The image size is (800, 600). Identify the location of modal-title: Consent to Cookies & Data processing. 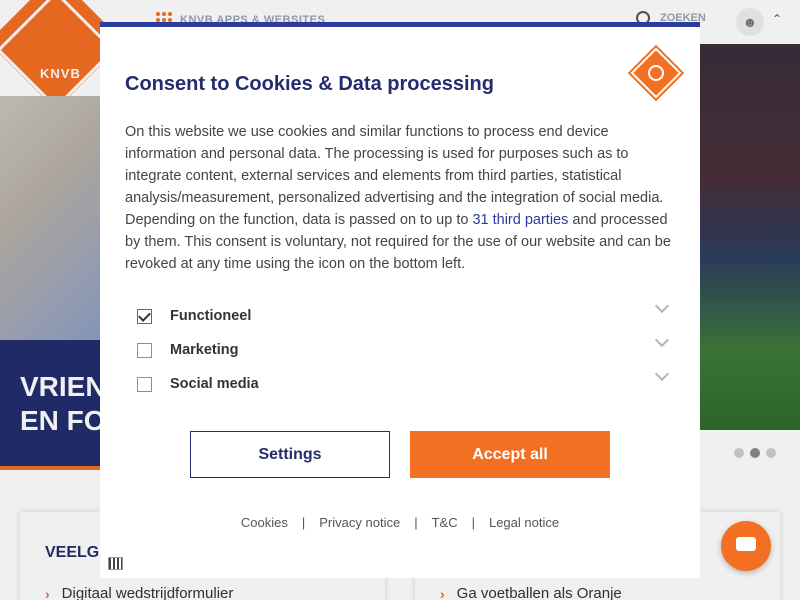
(309, 84).